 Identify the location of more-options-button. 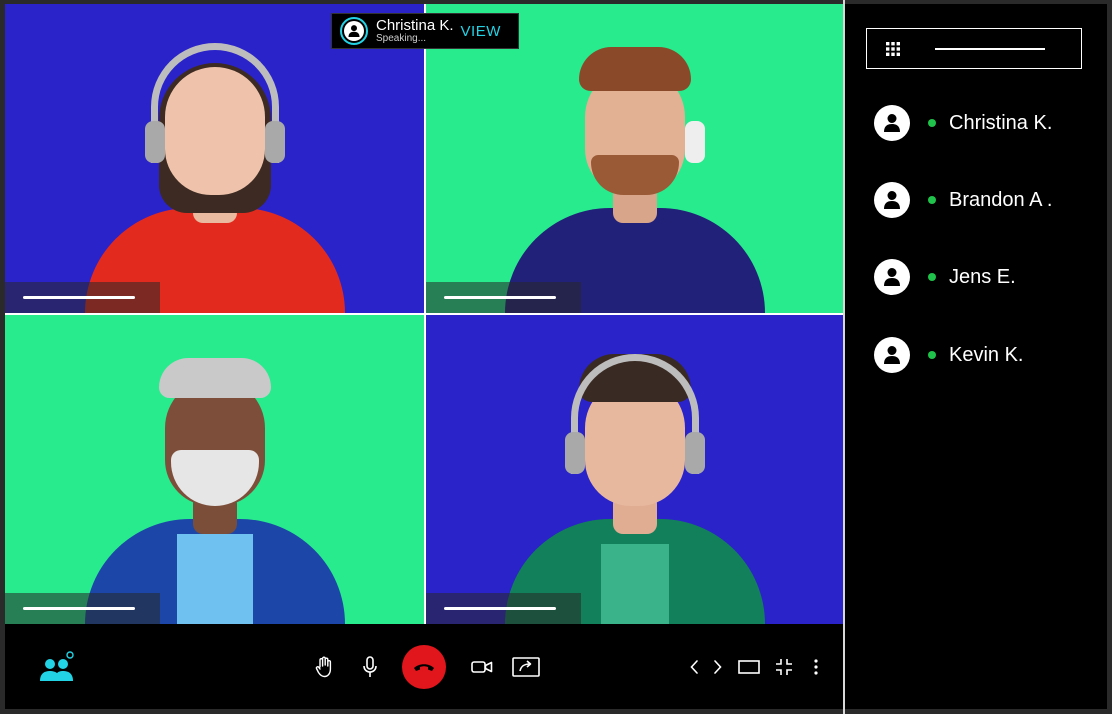
(816, 666).